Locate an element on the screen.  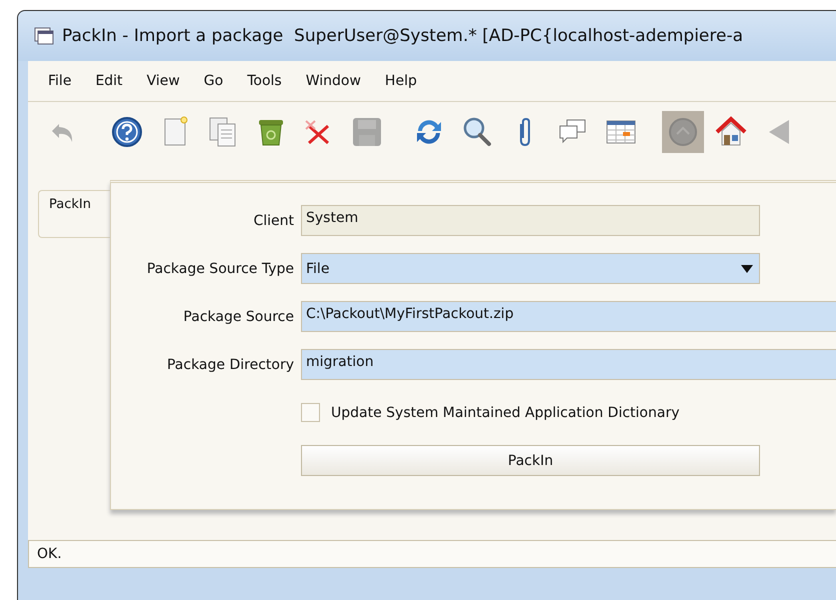
field-label: Package Directory is located at coordinates (230, 364).